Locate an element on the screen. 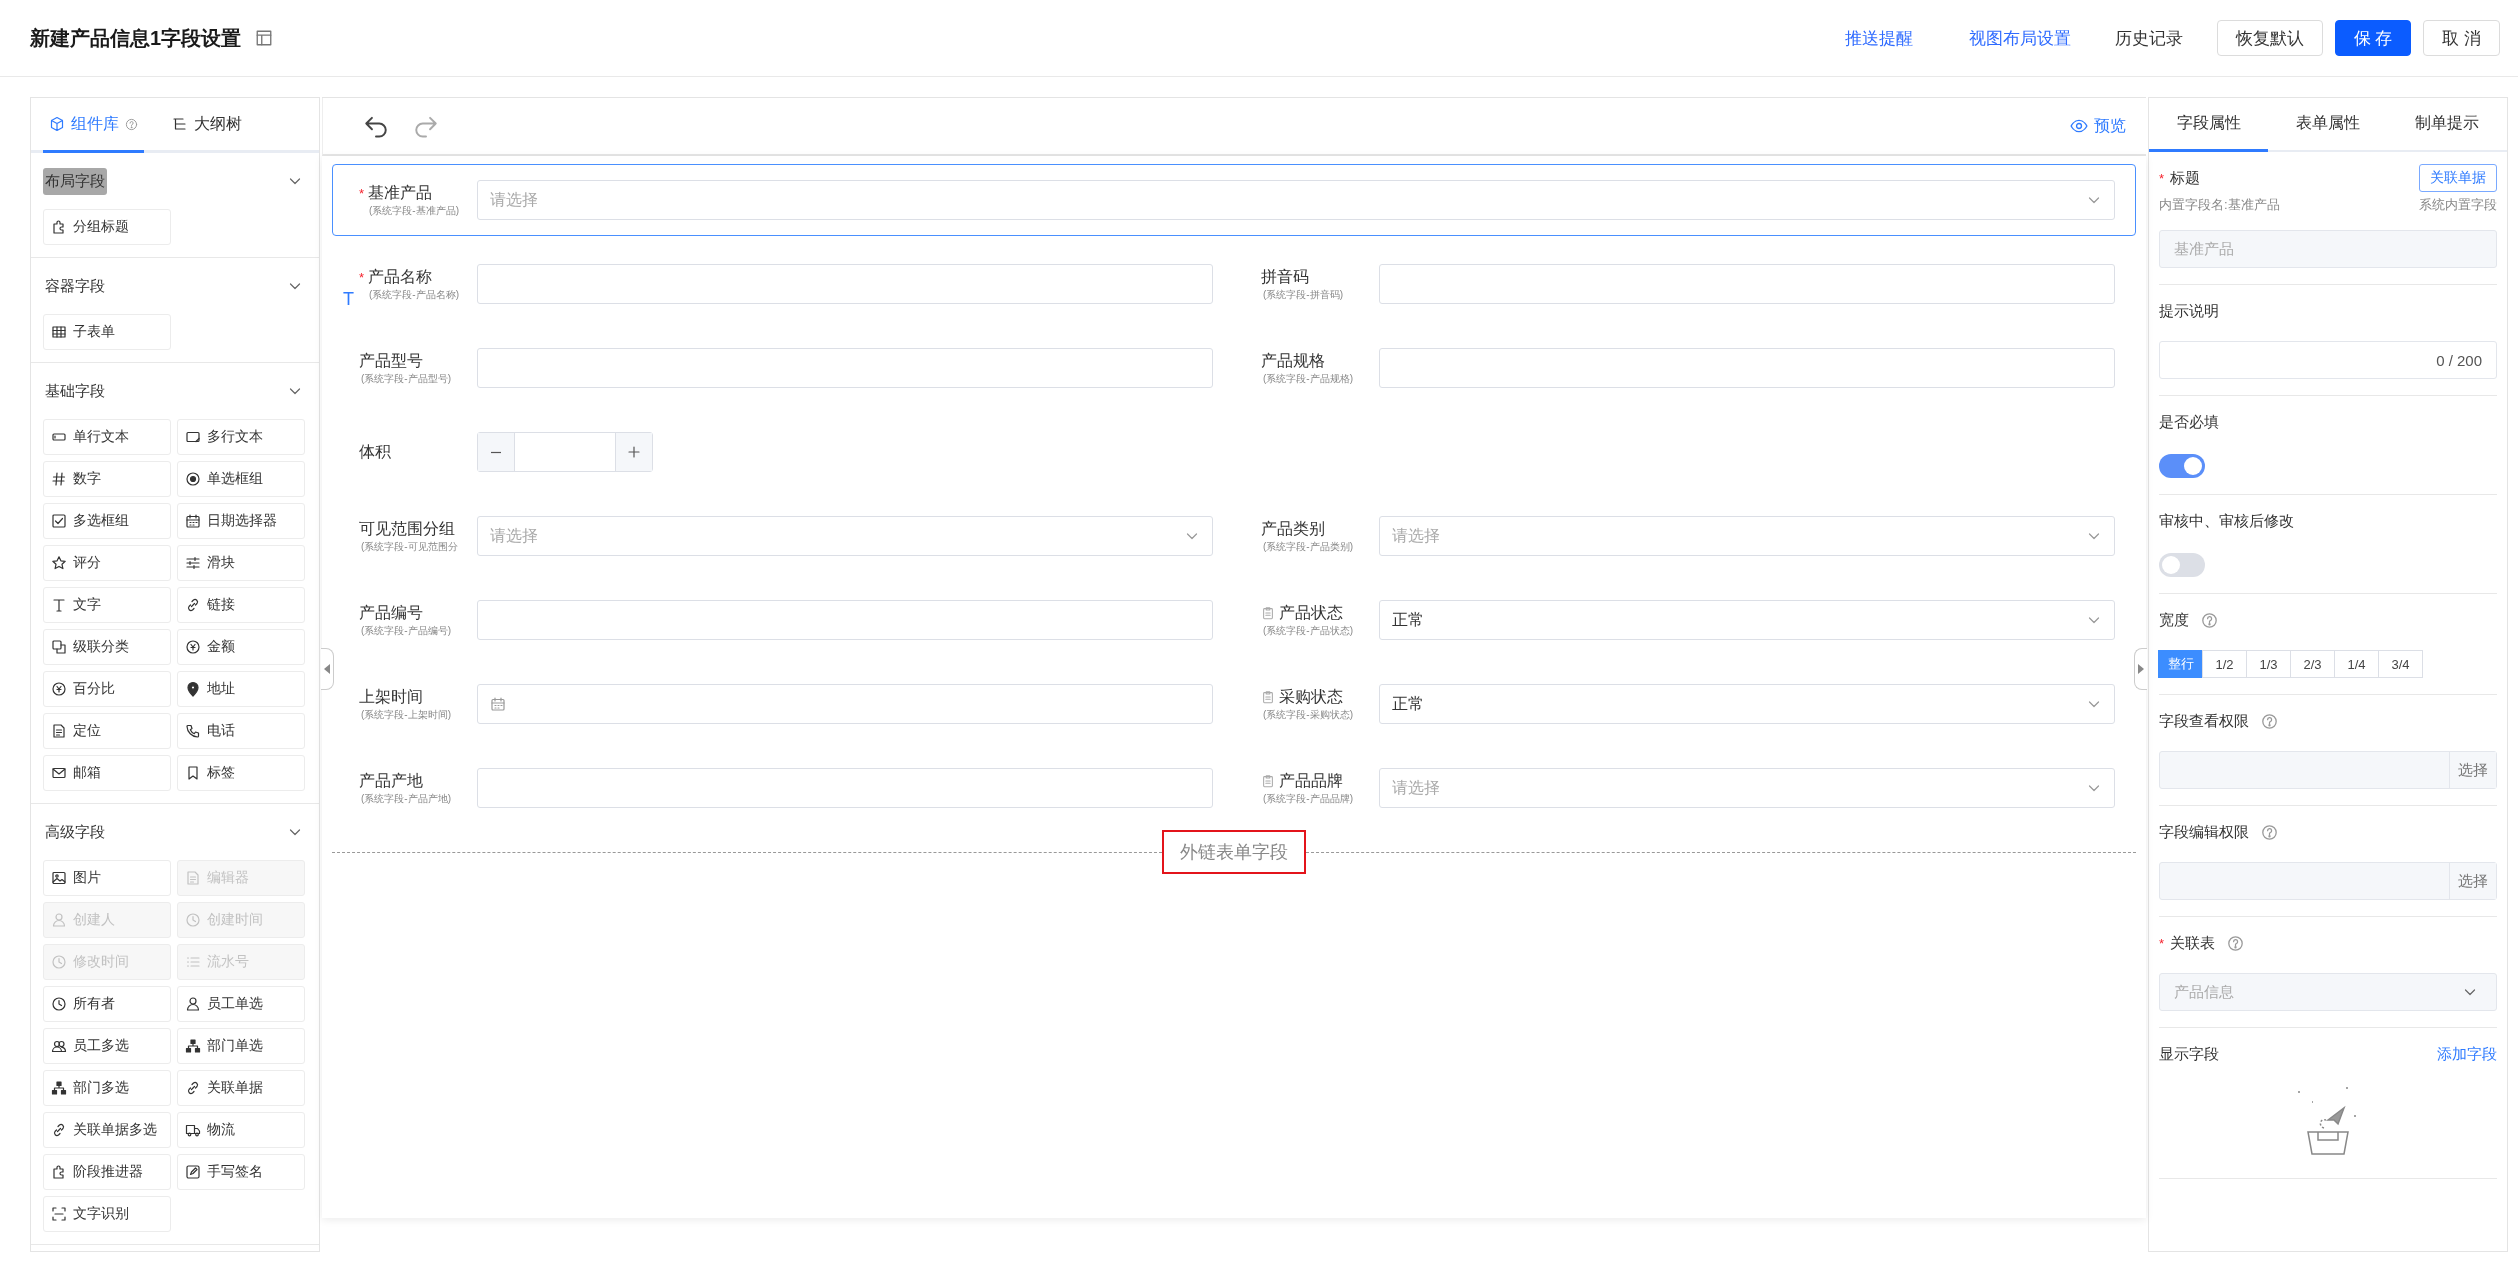 The image size is (2518, 1272). description-field: 0 / 200 is located at coordinates (2328, 360).